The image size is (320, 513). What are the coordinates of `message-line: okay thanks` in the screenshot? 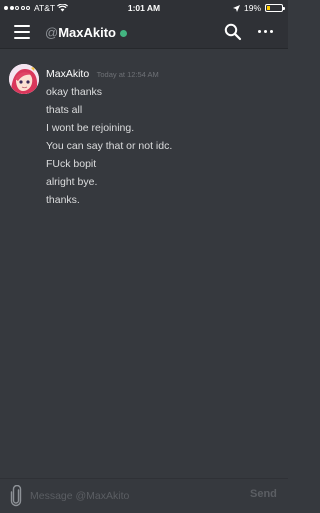 It's located at (74, 92).